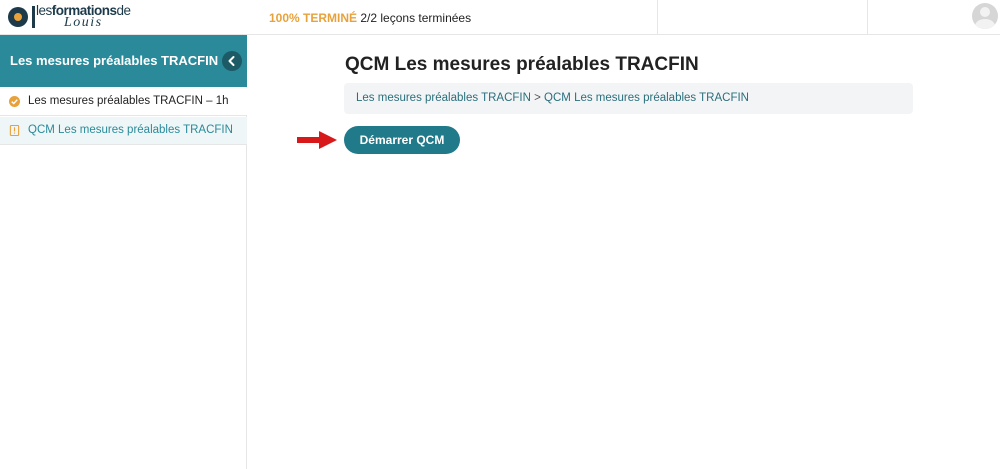 The height and width of the screenshot is (469, 1000). I want to click on sidebar-item-quiz: QCM Les mesures préalables TRACFIN, so click(123, 131).